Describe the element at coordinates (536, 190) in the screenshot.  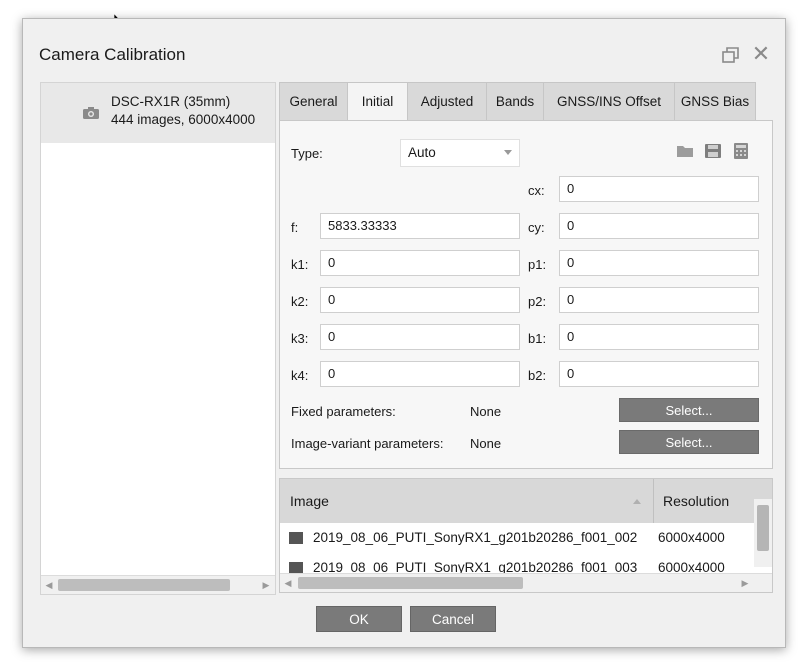
I see `cx-label: cx:` at that location.